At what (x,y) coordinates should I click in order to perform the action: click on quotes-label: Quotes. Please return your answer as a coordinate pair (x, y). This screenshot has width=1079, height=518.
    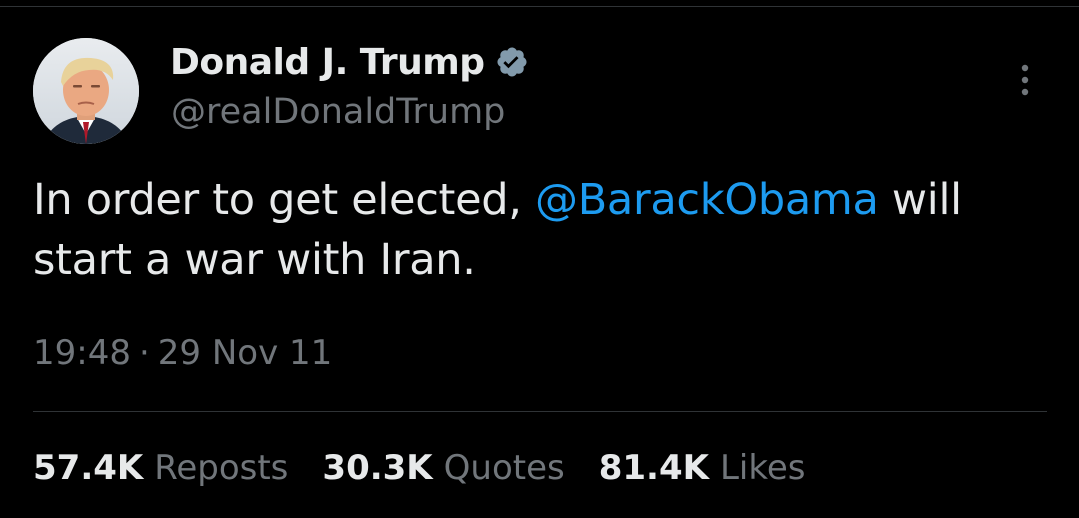
    Looking at the image, I should click on (504, 468).